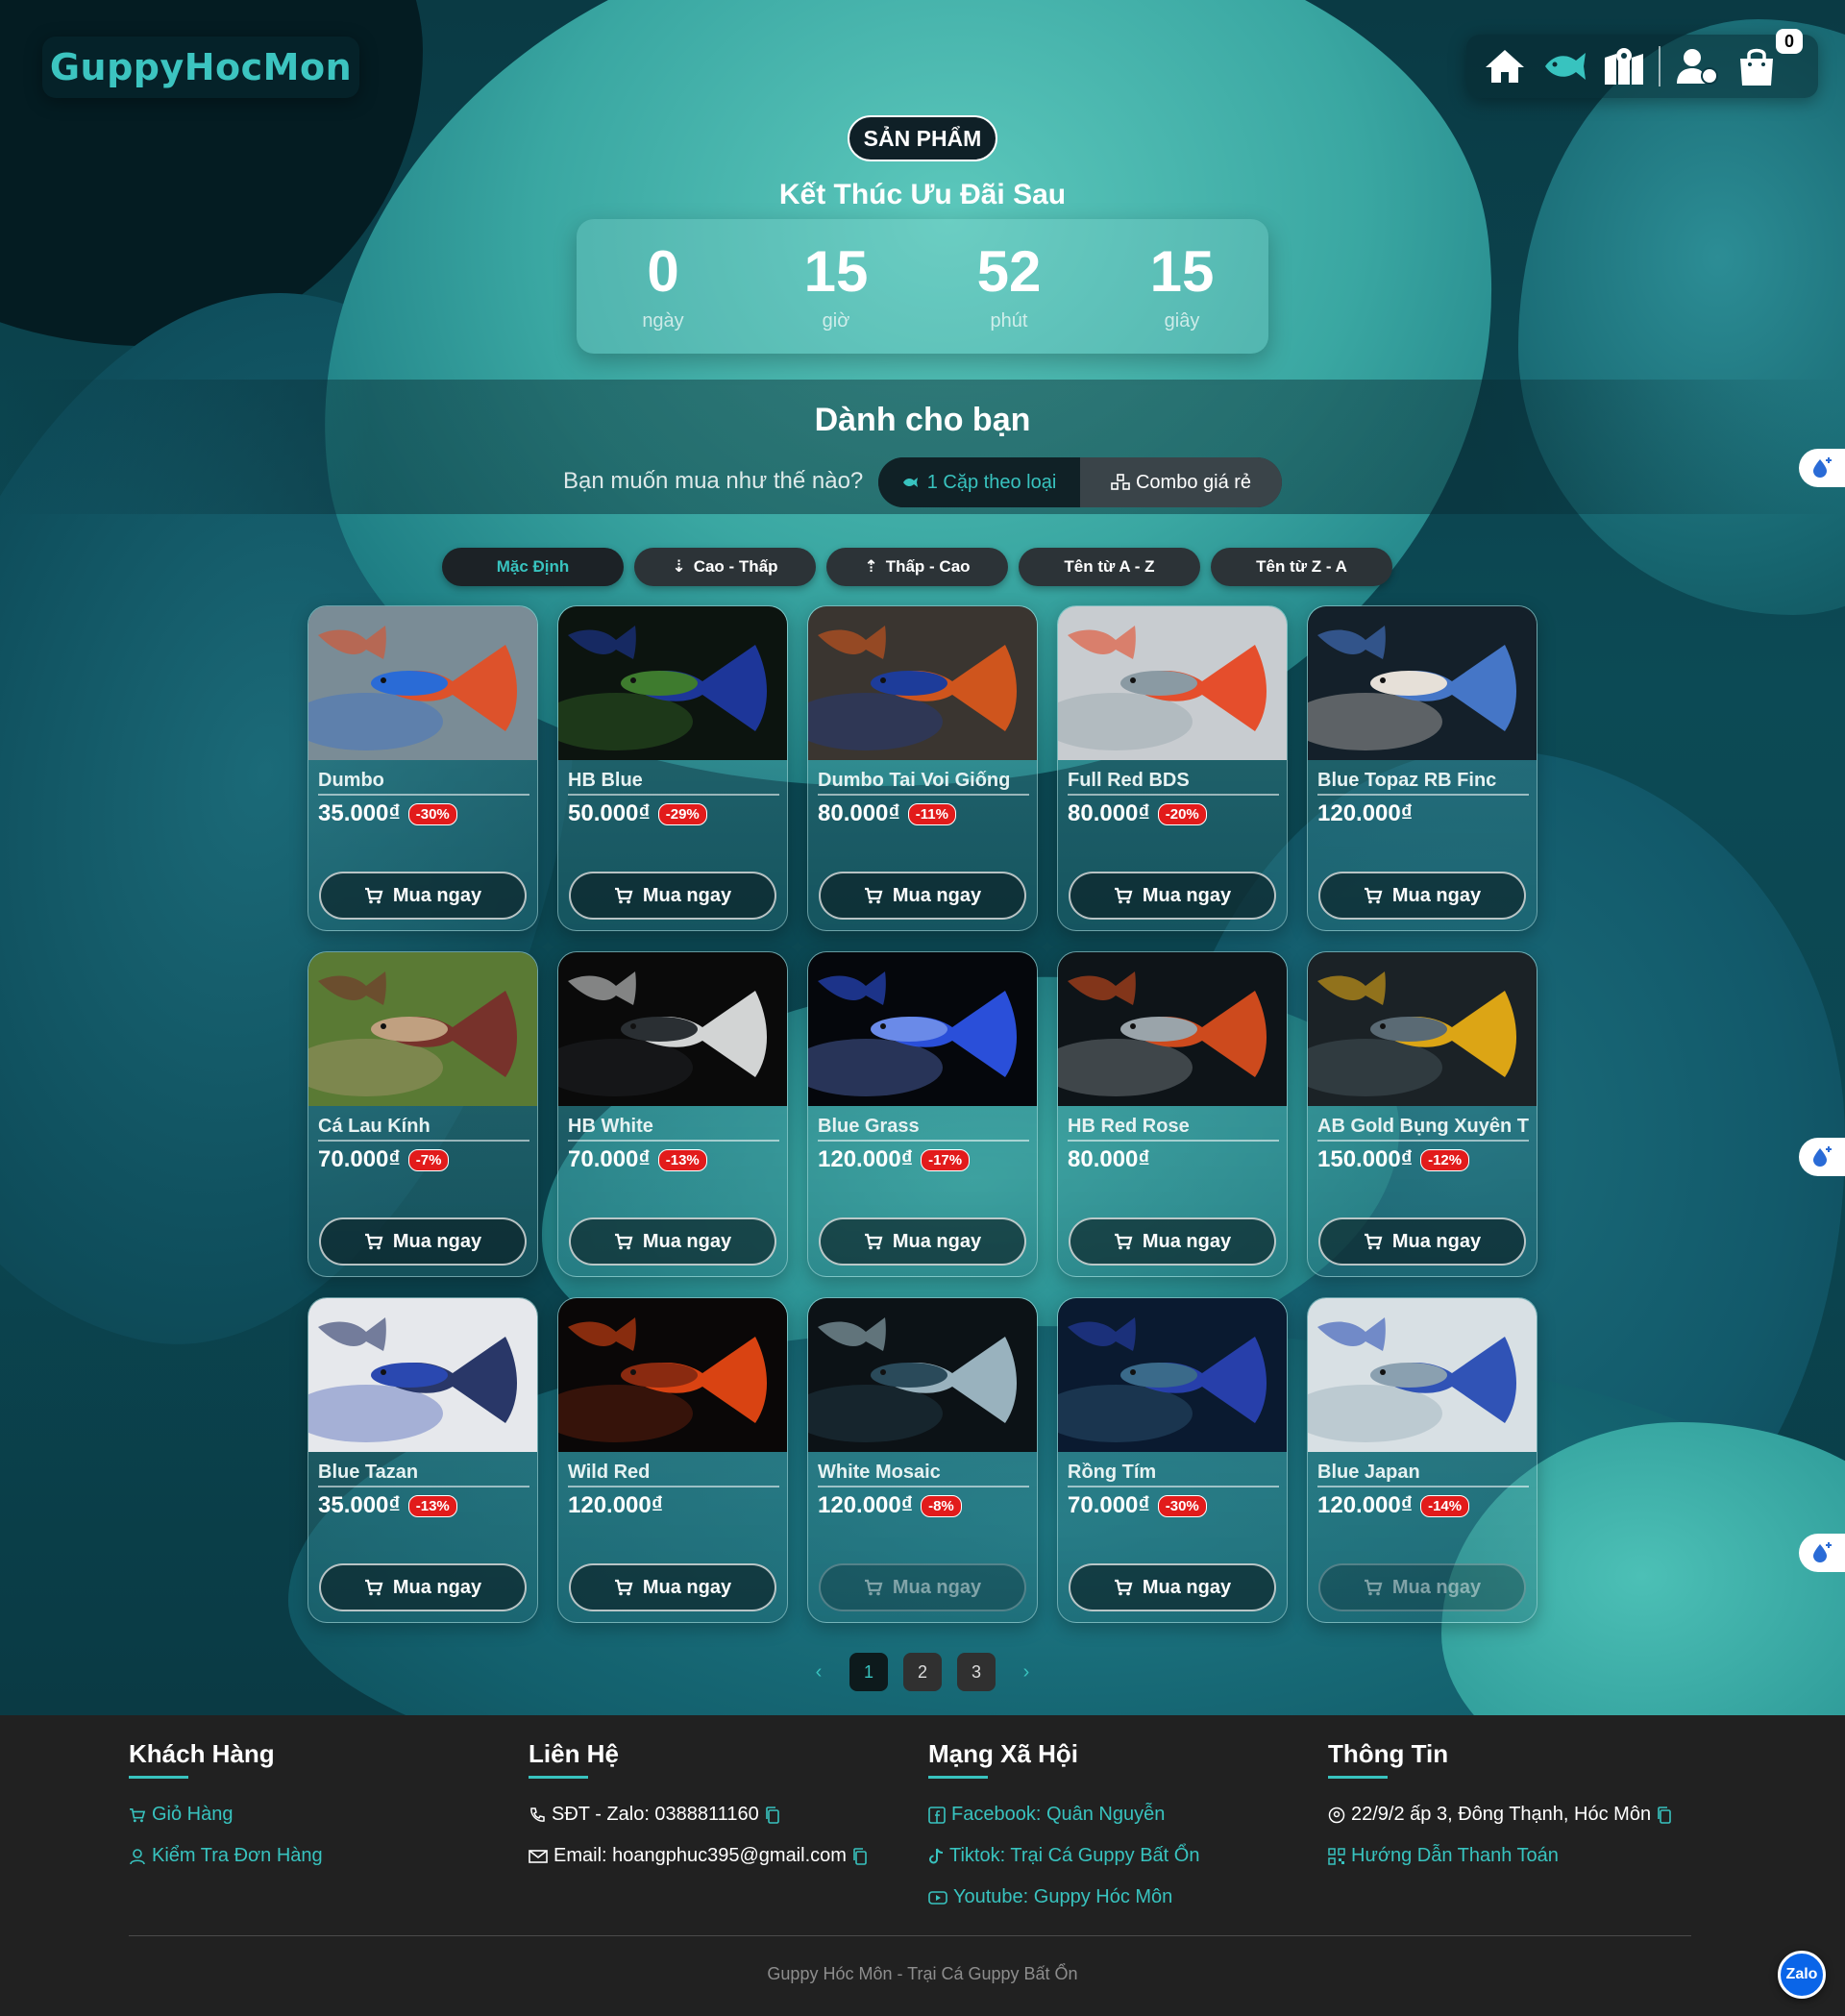 The height and width of the screenshot is (2016, 1845). Describe the element at coordinates (424, 1129) in the screenshot. I see `product-name: Cá Lau Kính` at that location.